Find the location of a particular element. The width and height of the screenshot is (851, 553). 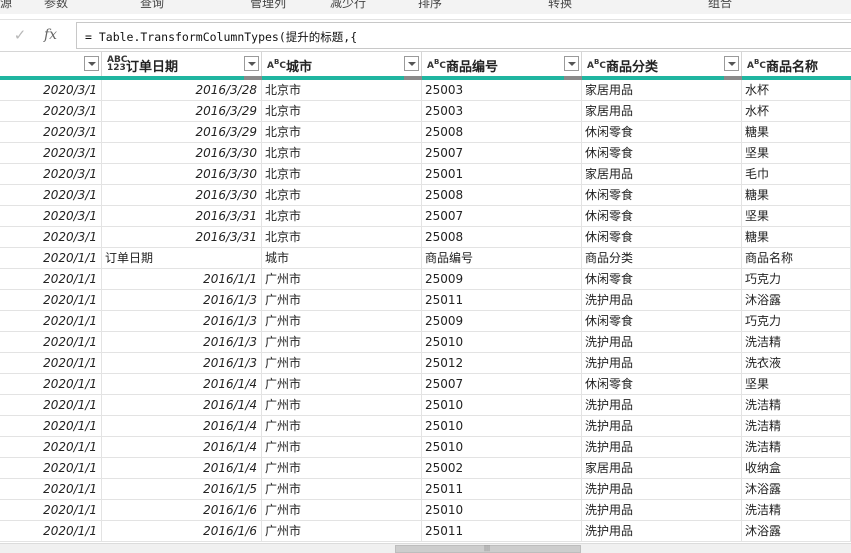

horizontal-scrollbar: ||| is located at coordinates (425, 548).